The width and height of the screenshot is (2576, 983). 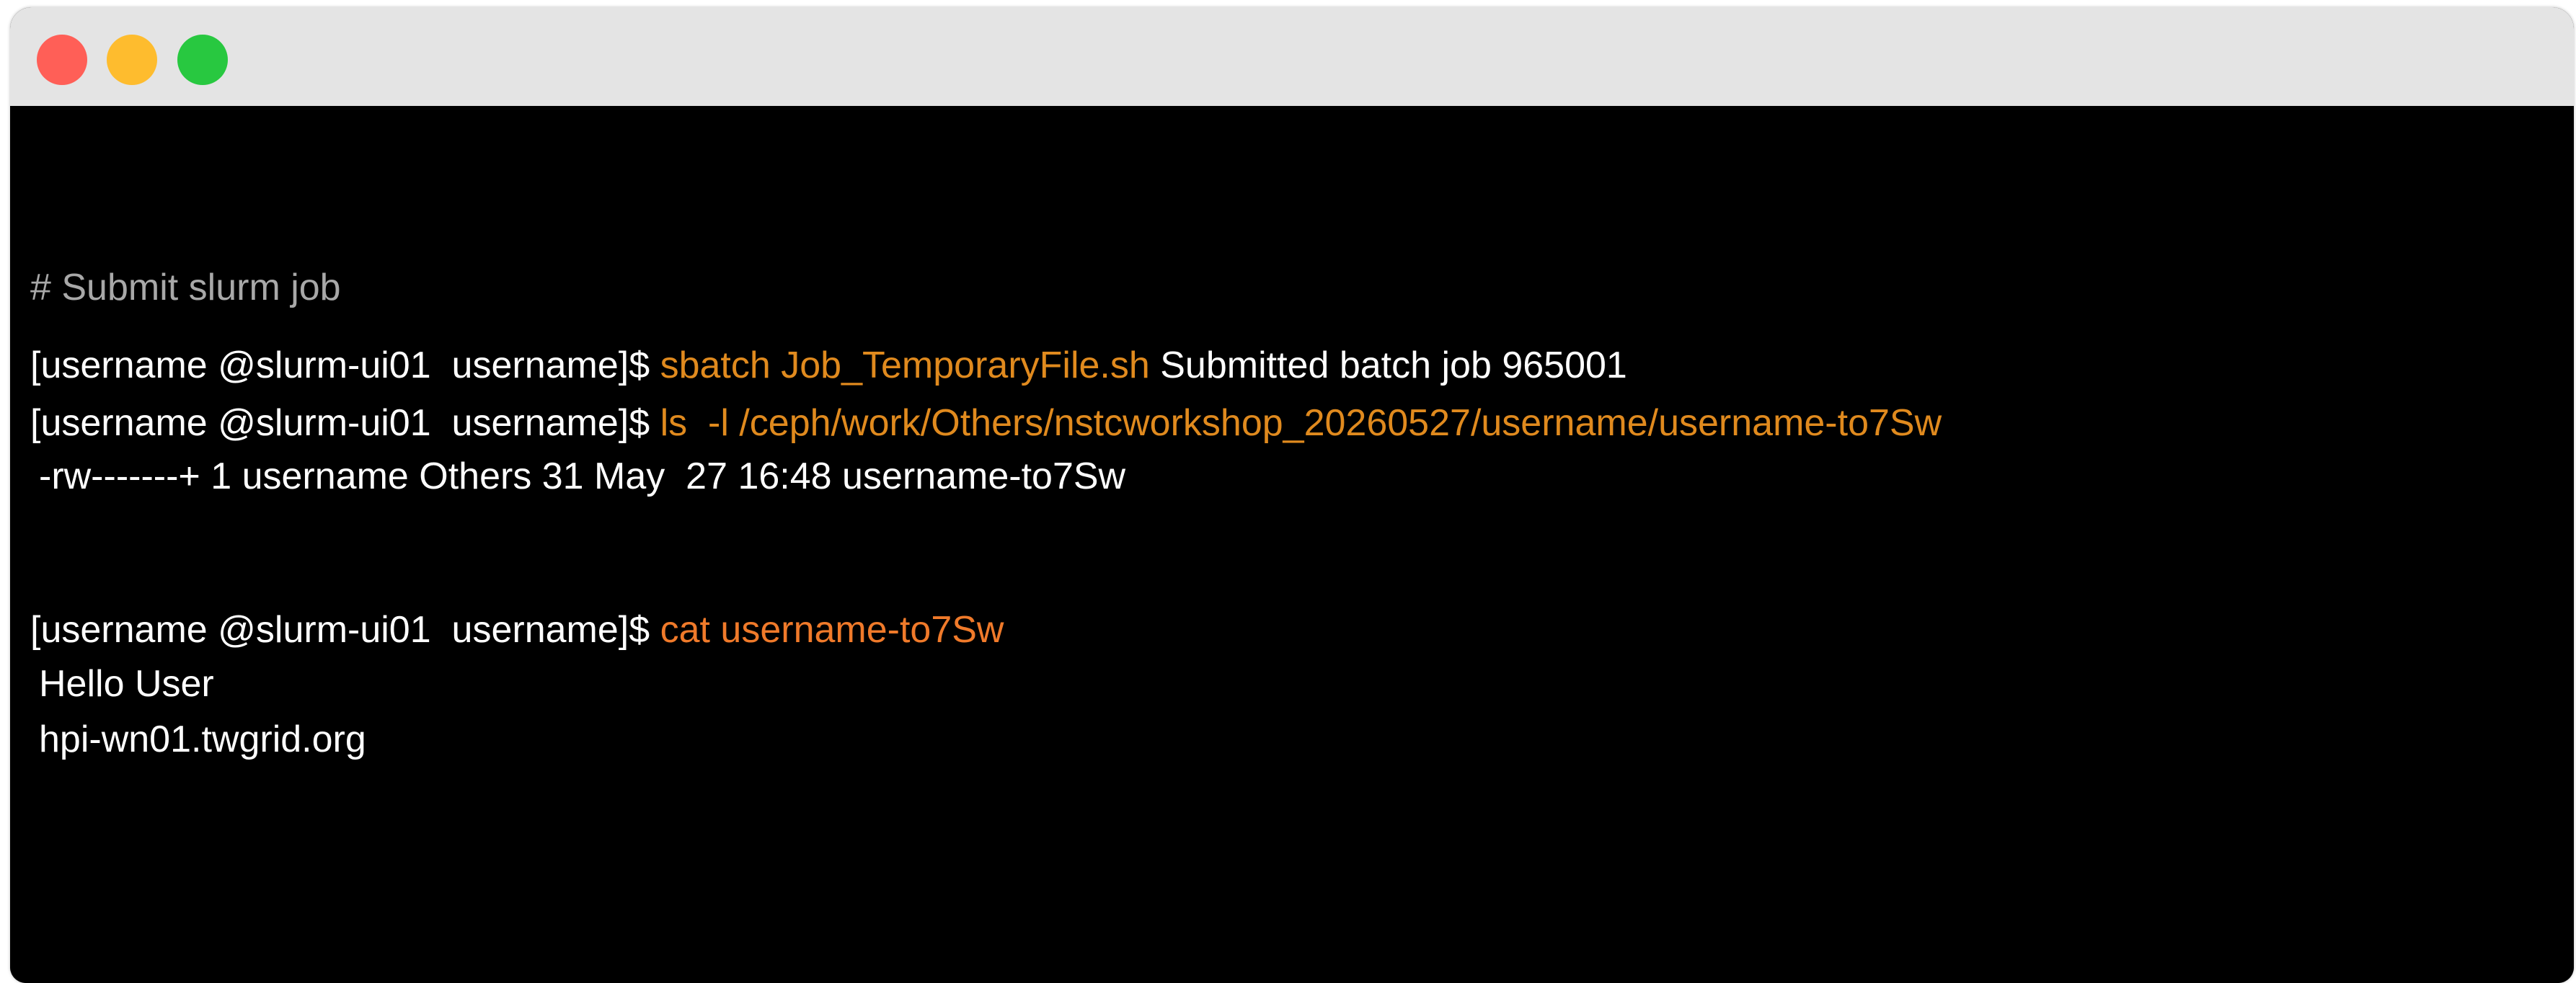 What do you see at coordinates (1388, 365) in the screenshot?
I see `command-output: Submitted batch job 965001` at bounding box center [1388, 365].